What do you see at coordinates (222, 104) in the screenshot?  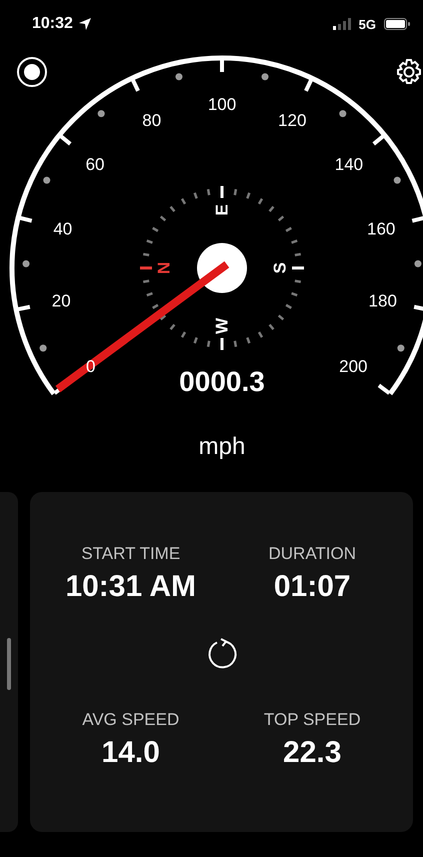 I see `scale-label: 100` at bounding box center [222, 104].